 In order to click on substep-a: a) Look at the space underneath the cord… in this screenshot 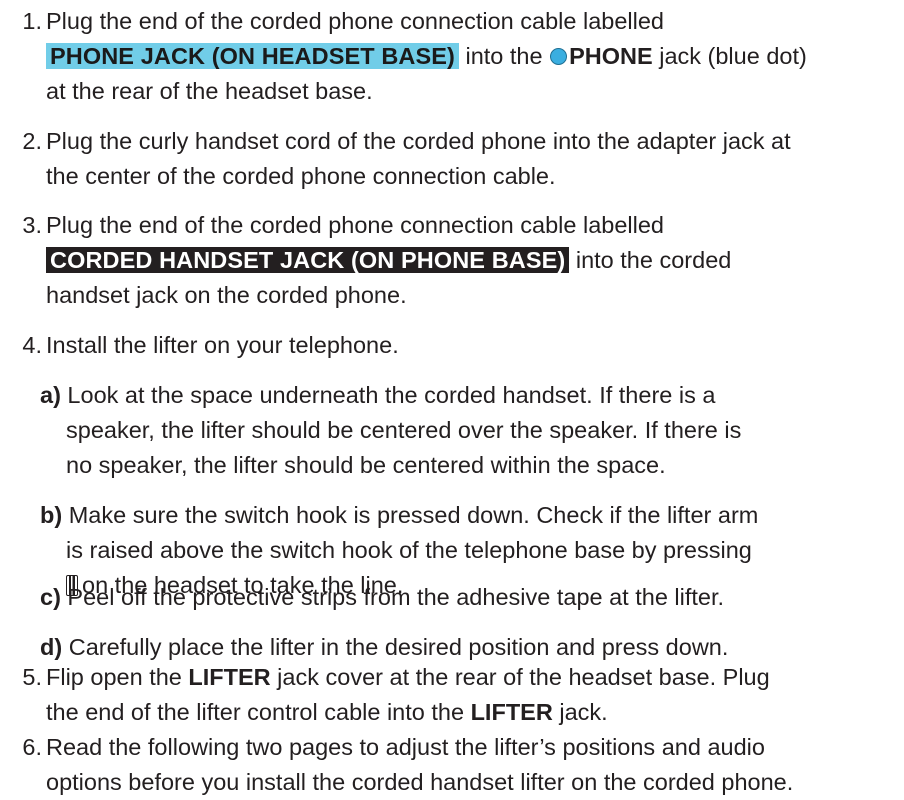, I will do `click(470, 430)`.